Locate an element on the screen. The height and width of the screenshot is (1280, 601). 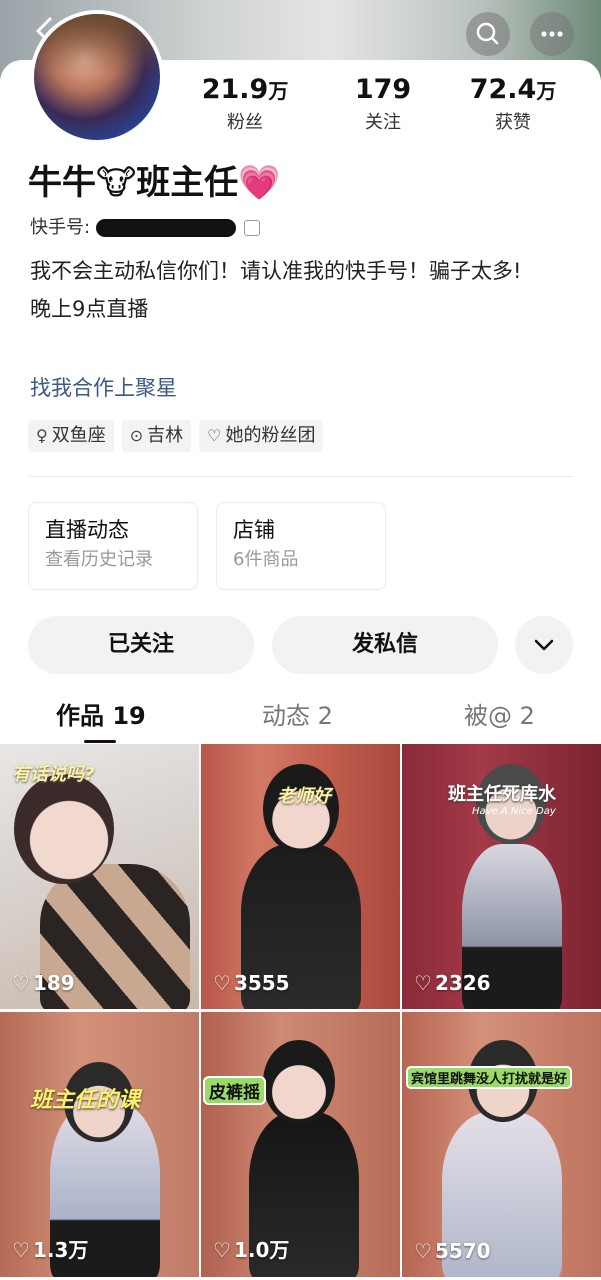
profile-id-row: 快手号: is located at coordinates (145, 228).